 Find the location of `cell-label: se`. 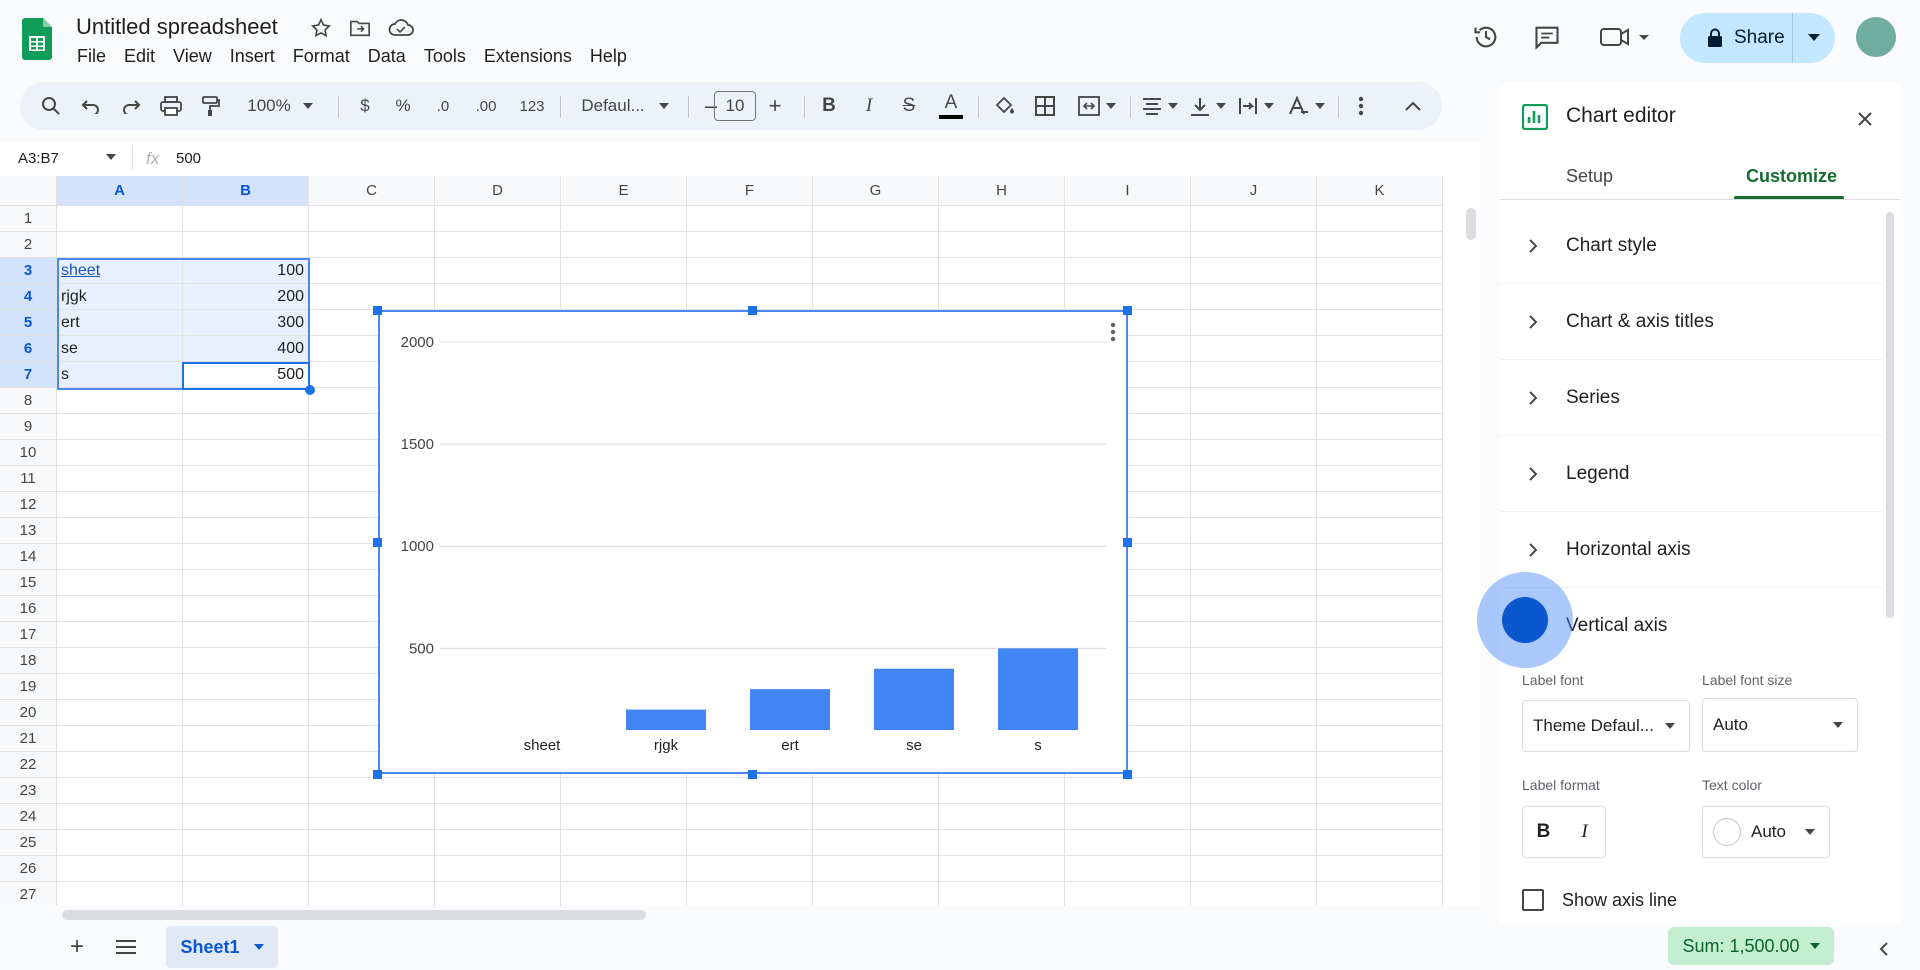

cell-label: se is located at coordinates (120, 349).